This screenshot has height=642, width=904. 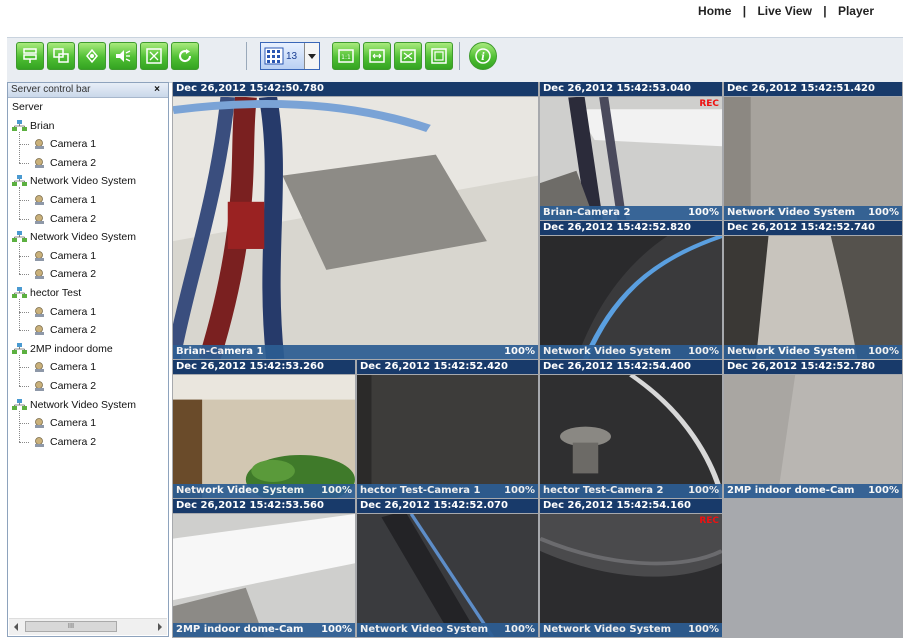 What do you see at coordinates (439, 56) in the screenshot?
I see `fit-window-button` at bounding box center [439, 56].